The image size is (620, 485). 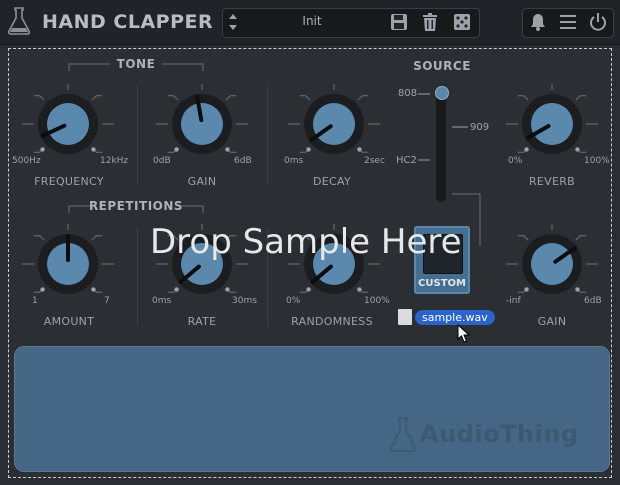 I want to click on dragged-file-name: sample.wav, so click(x=455, y=317).